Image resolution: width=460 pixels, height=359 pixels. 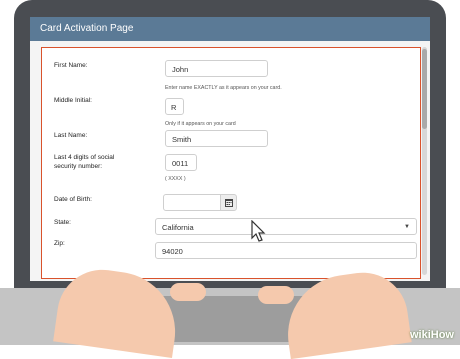 I want to click on zip-input: 94020, so click(x=286, y=250).